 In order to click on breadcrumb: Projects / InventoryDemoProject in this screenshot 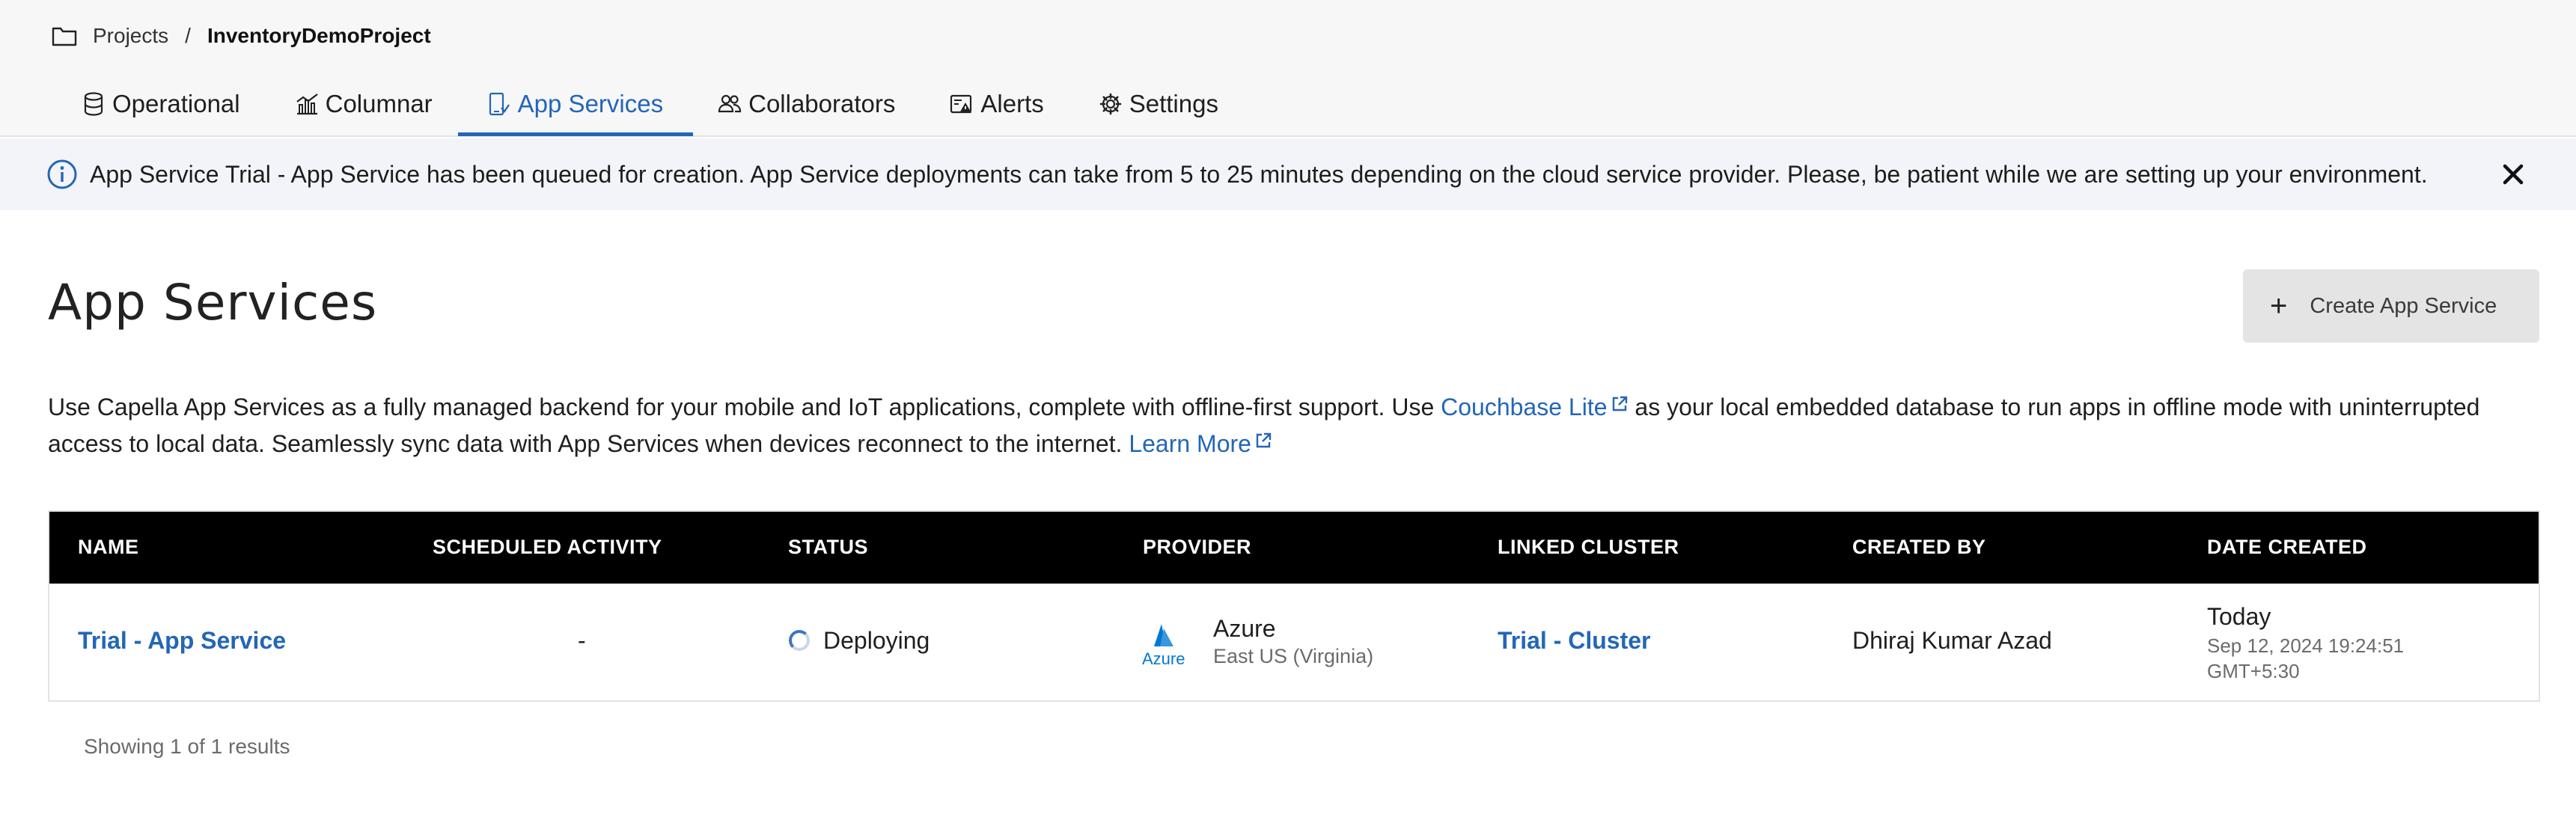, I will do `click(241, 36)`.